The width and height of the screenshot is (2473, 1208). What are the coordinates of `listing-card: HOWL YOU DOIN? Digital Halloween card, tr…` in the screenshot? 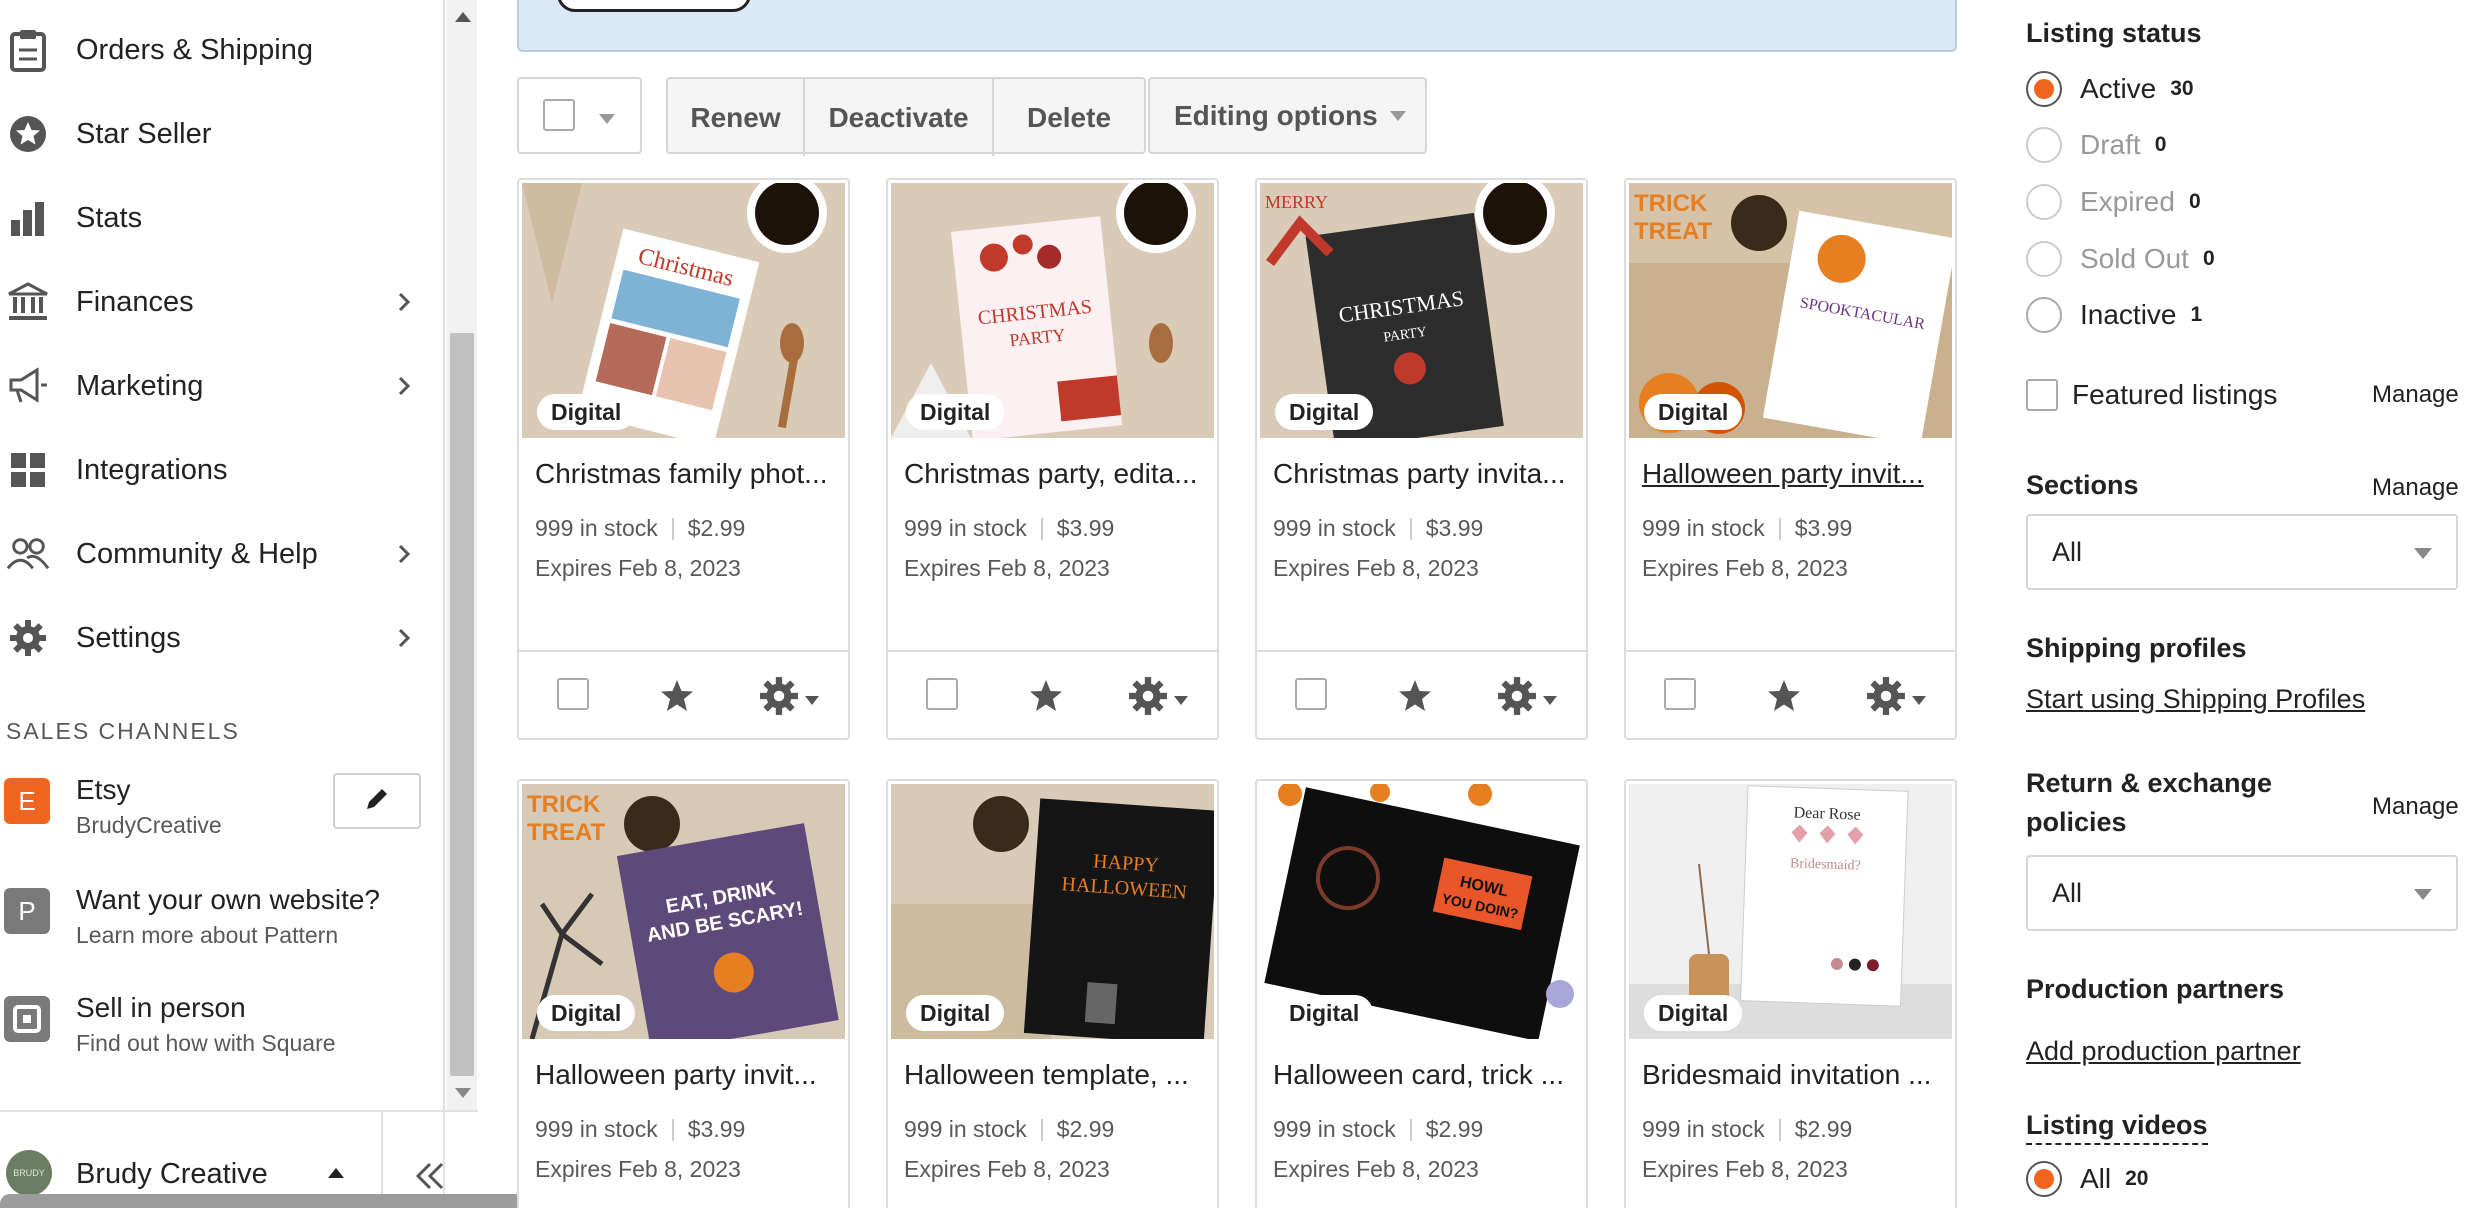 It's located at (1421, 993).